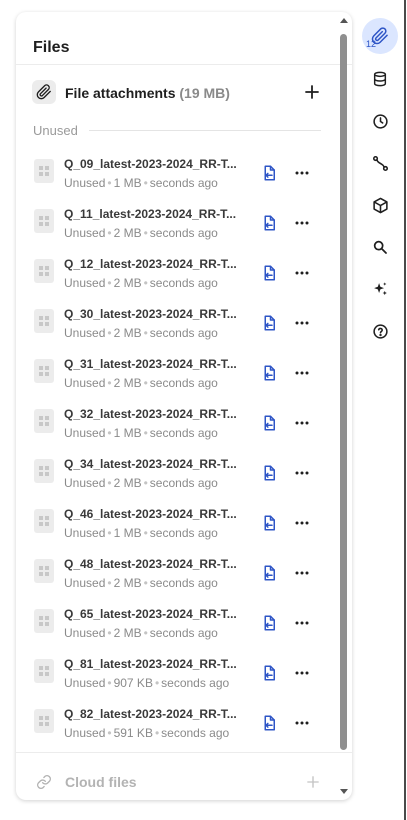 The width and height of the screenshot is (407, 820). What do you see at coordinates (205, 130) in the screenshot?
I see `section-divider` at bounding box center [205, 130].